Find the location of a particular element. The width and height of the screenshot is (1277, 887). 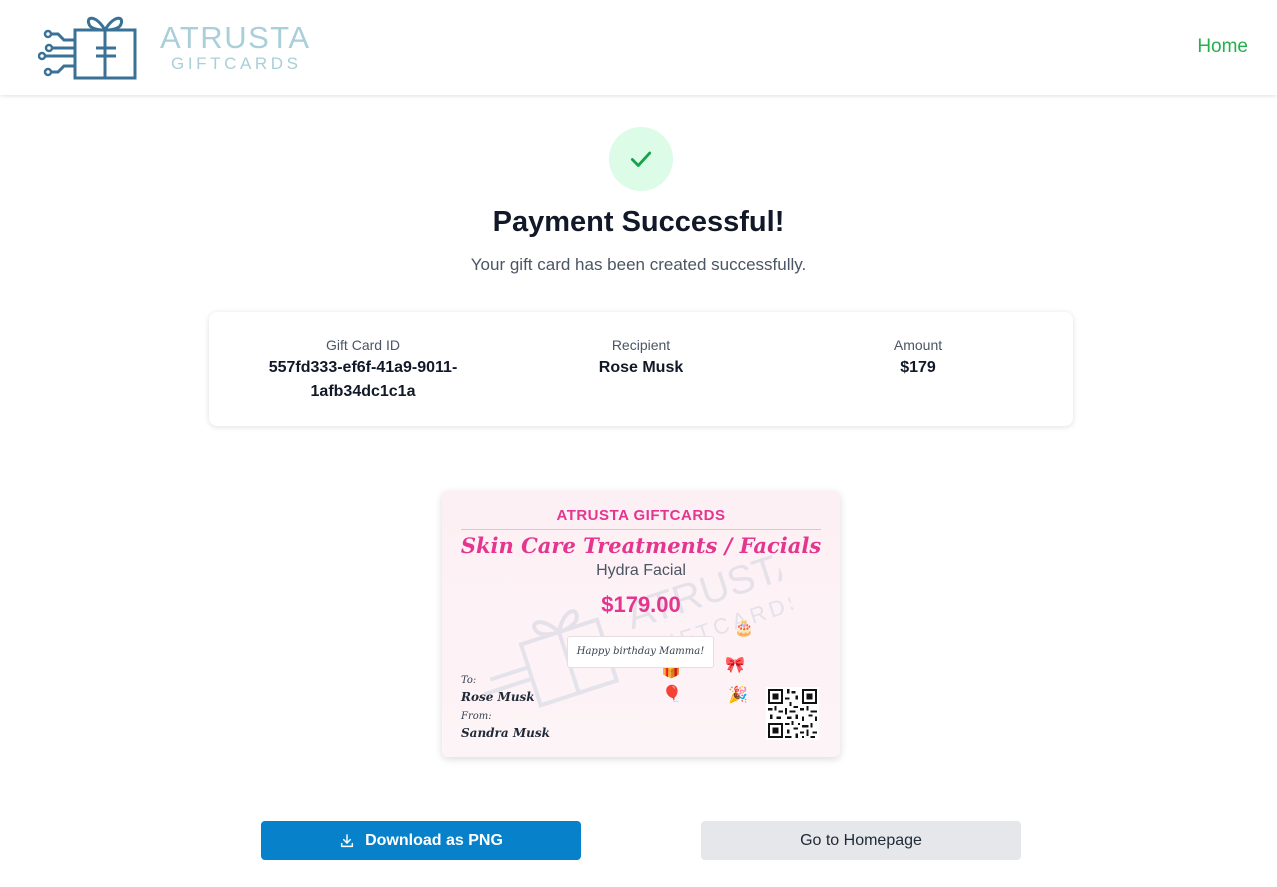

balloon-icon: 🎈 is located at coordinates (672, 694).